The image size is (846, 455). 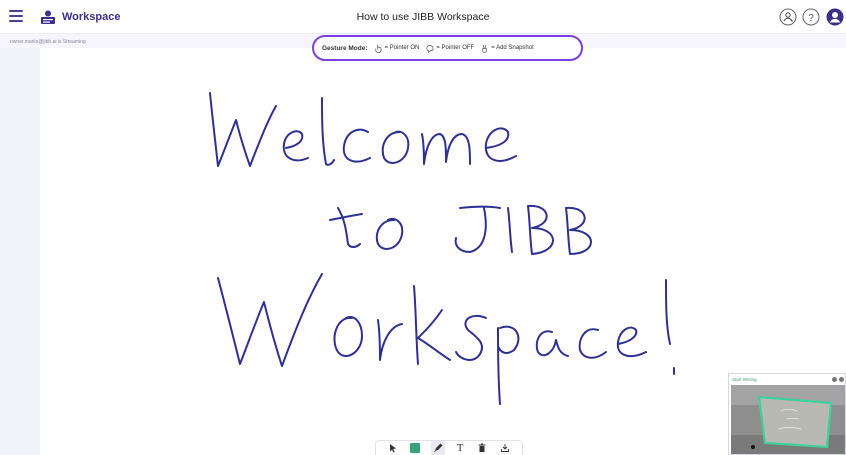 I want to click on camera-close-icon, so click(x=841, y=379).